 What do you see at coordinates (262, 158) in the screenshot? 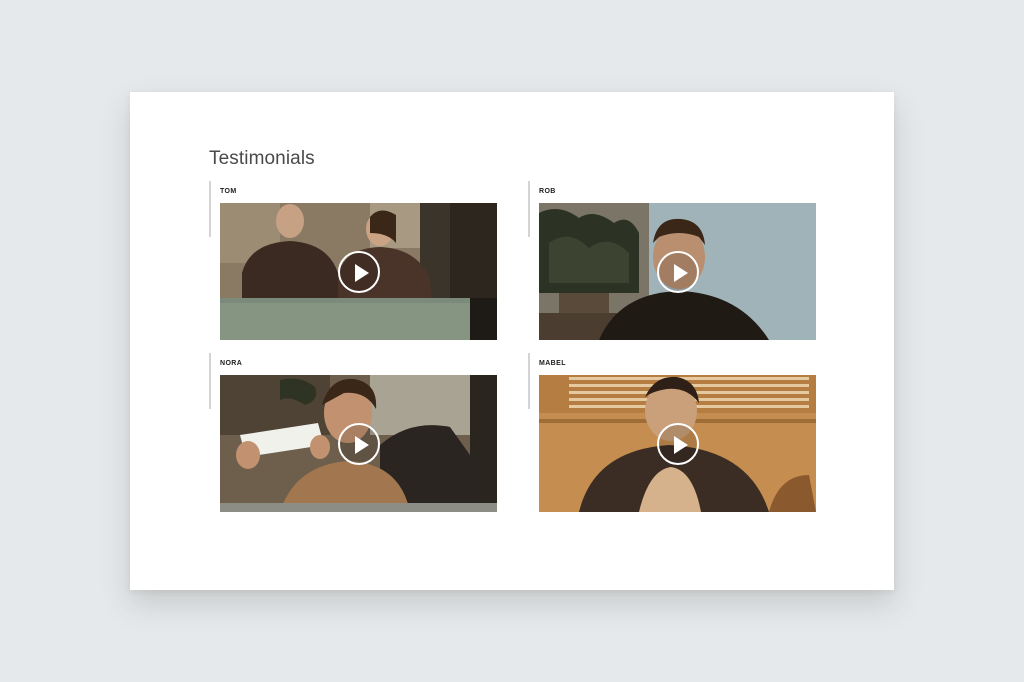
I see `section-title: Testimonials` at bounding box center [262, 158].